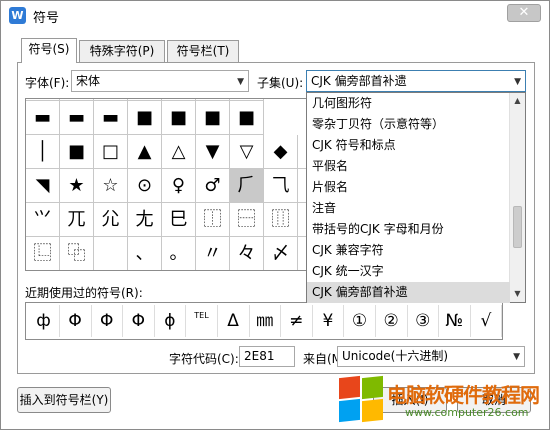  What do you see at coordinates (44, 321) in the screenshot?
I see `recent-symbol-cell: ф` at bounding box center [44, 321].